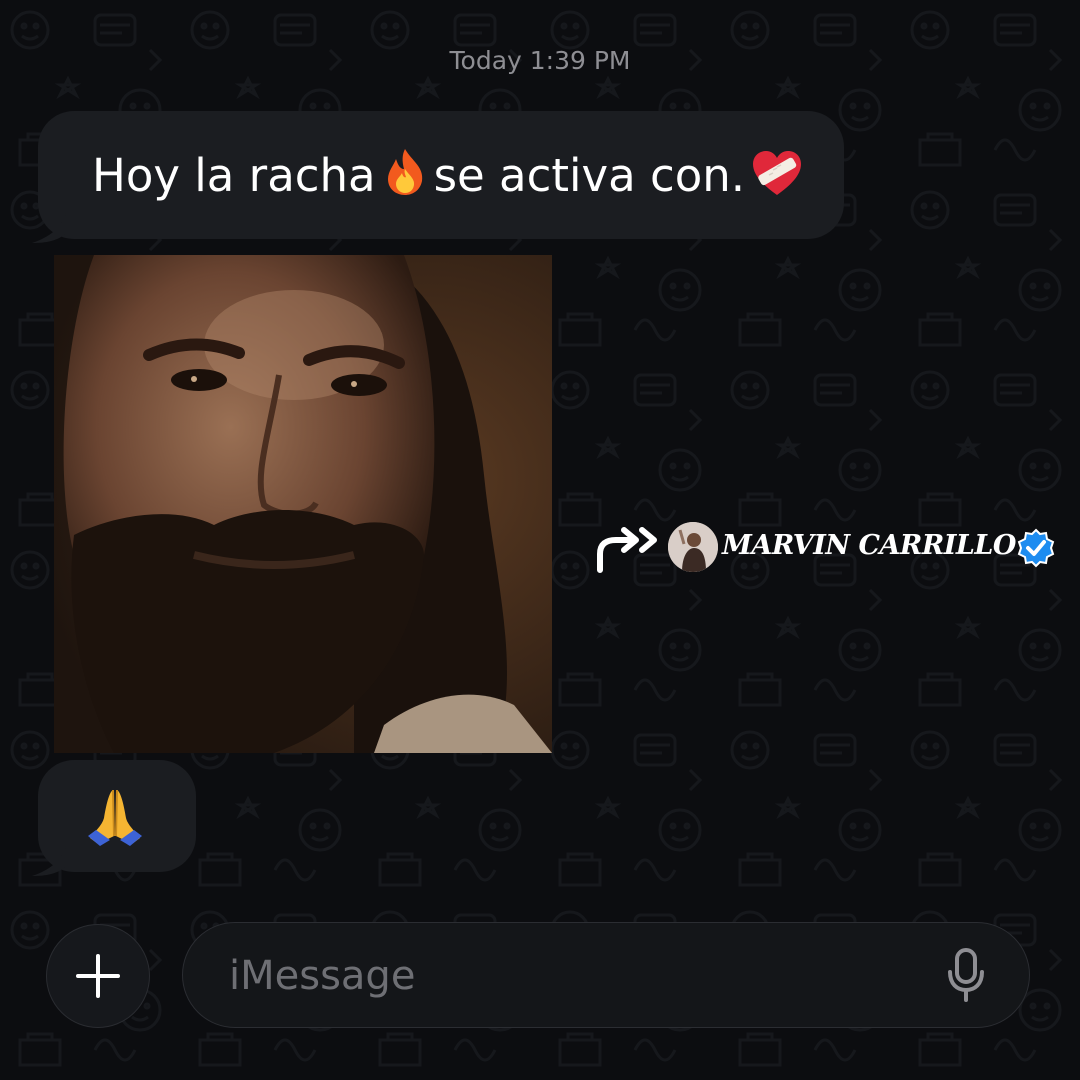  What do you see at coordinates (966, 975) in the screenshot?
I see `microphone-icon` at bounding box center [966, 975].